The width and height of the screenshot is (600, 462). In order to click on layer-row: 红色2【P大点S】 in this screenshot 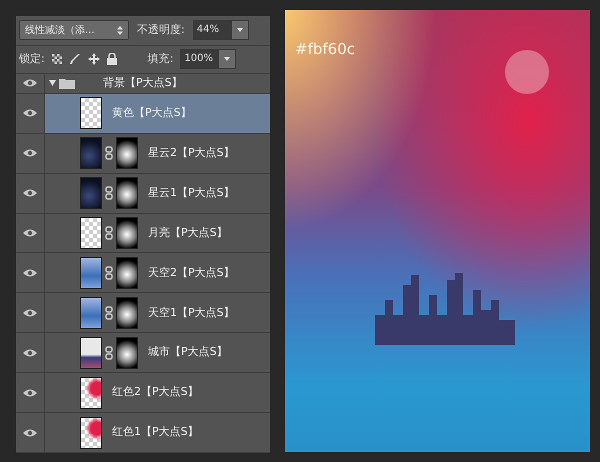, I will do `click(143, 393)`.